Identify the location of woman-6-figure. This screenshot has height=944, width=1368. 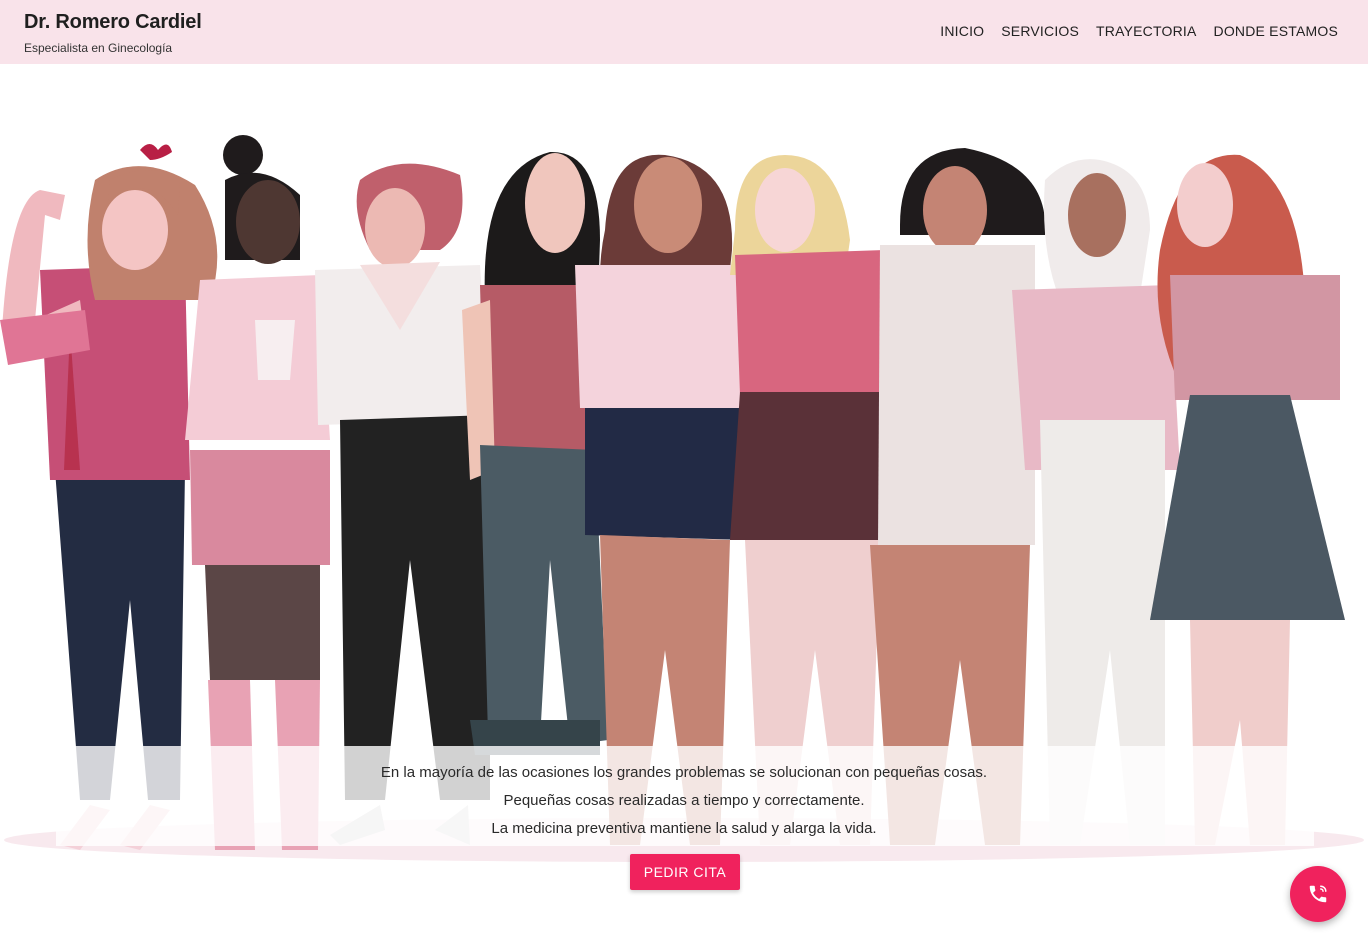
(810, 500).